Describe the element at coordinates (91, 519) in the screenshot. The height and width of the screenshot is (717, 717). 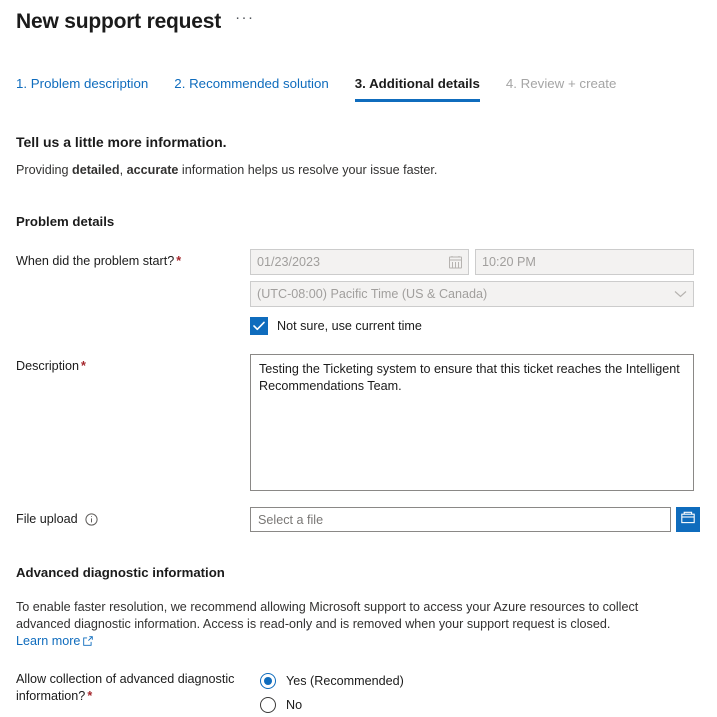
I see `info-circle-icon` at that location.